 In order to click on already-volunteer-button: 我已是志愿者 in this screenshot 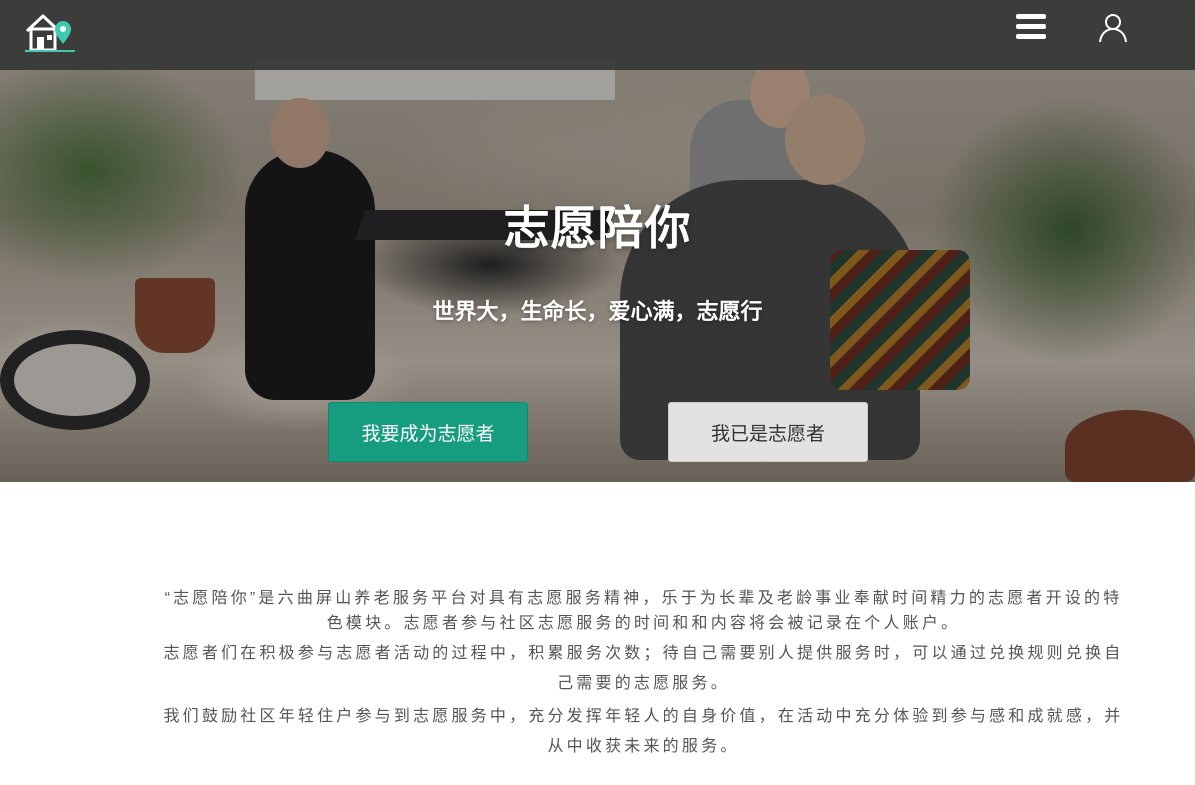, I will do `click(768, 432)`.